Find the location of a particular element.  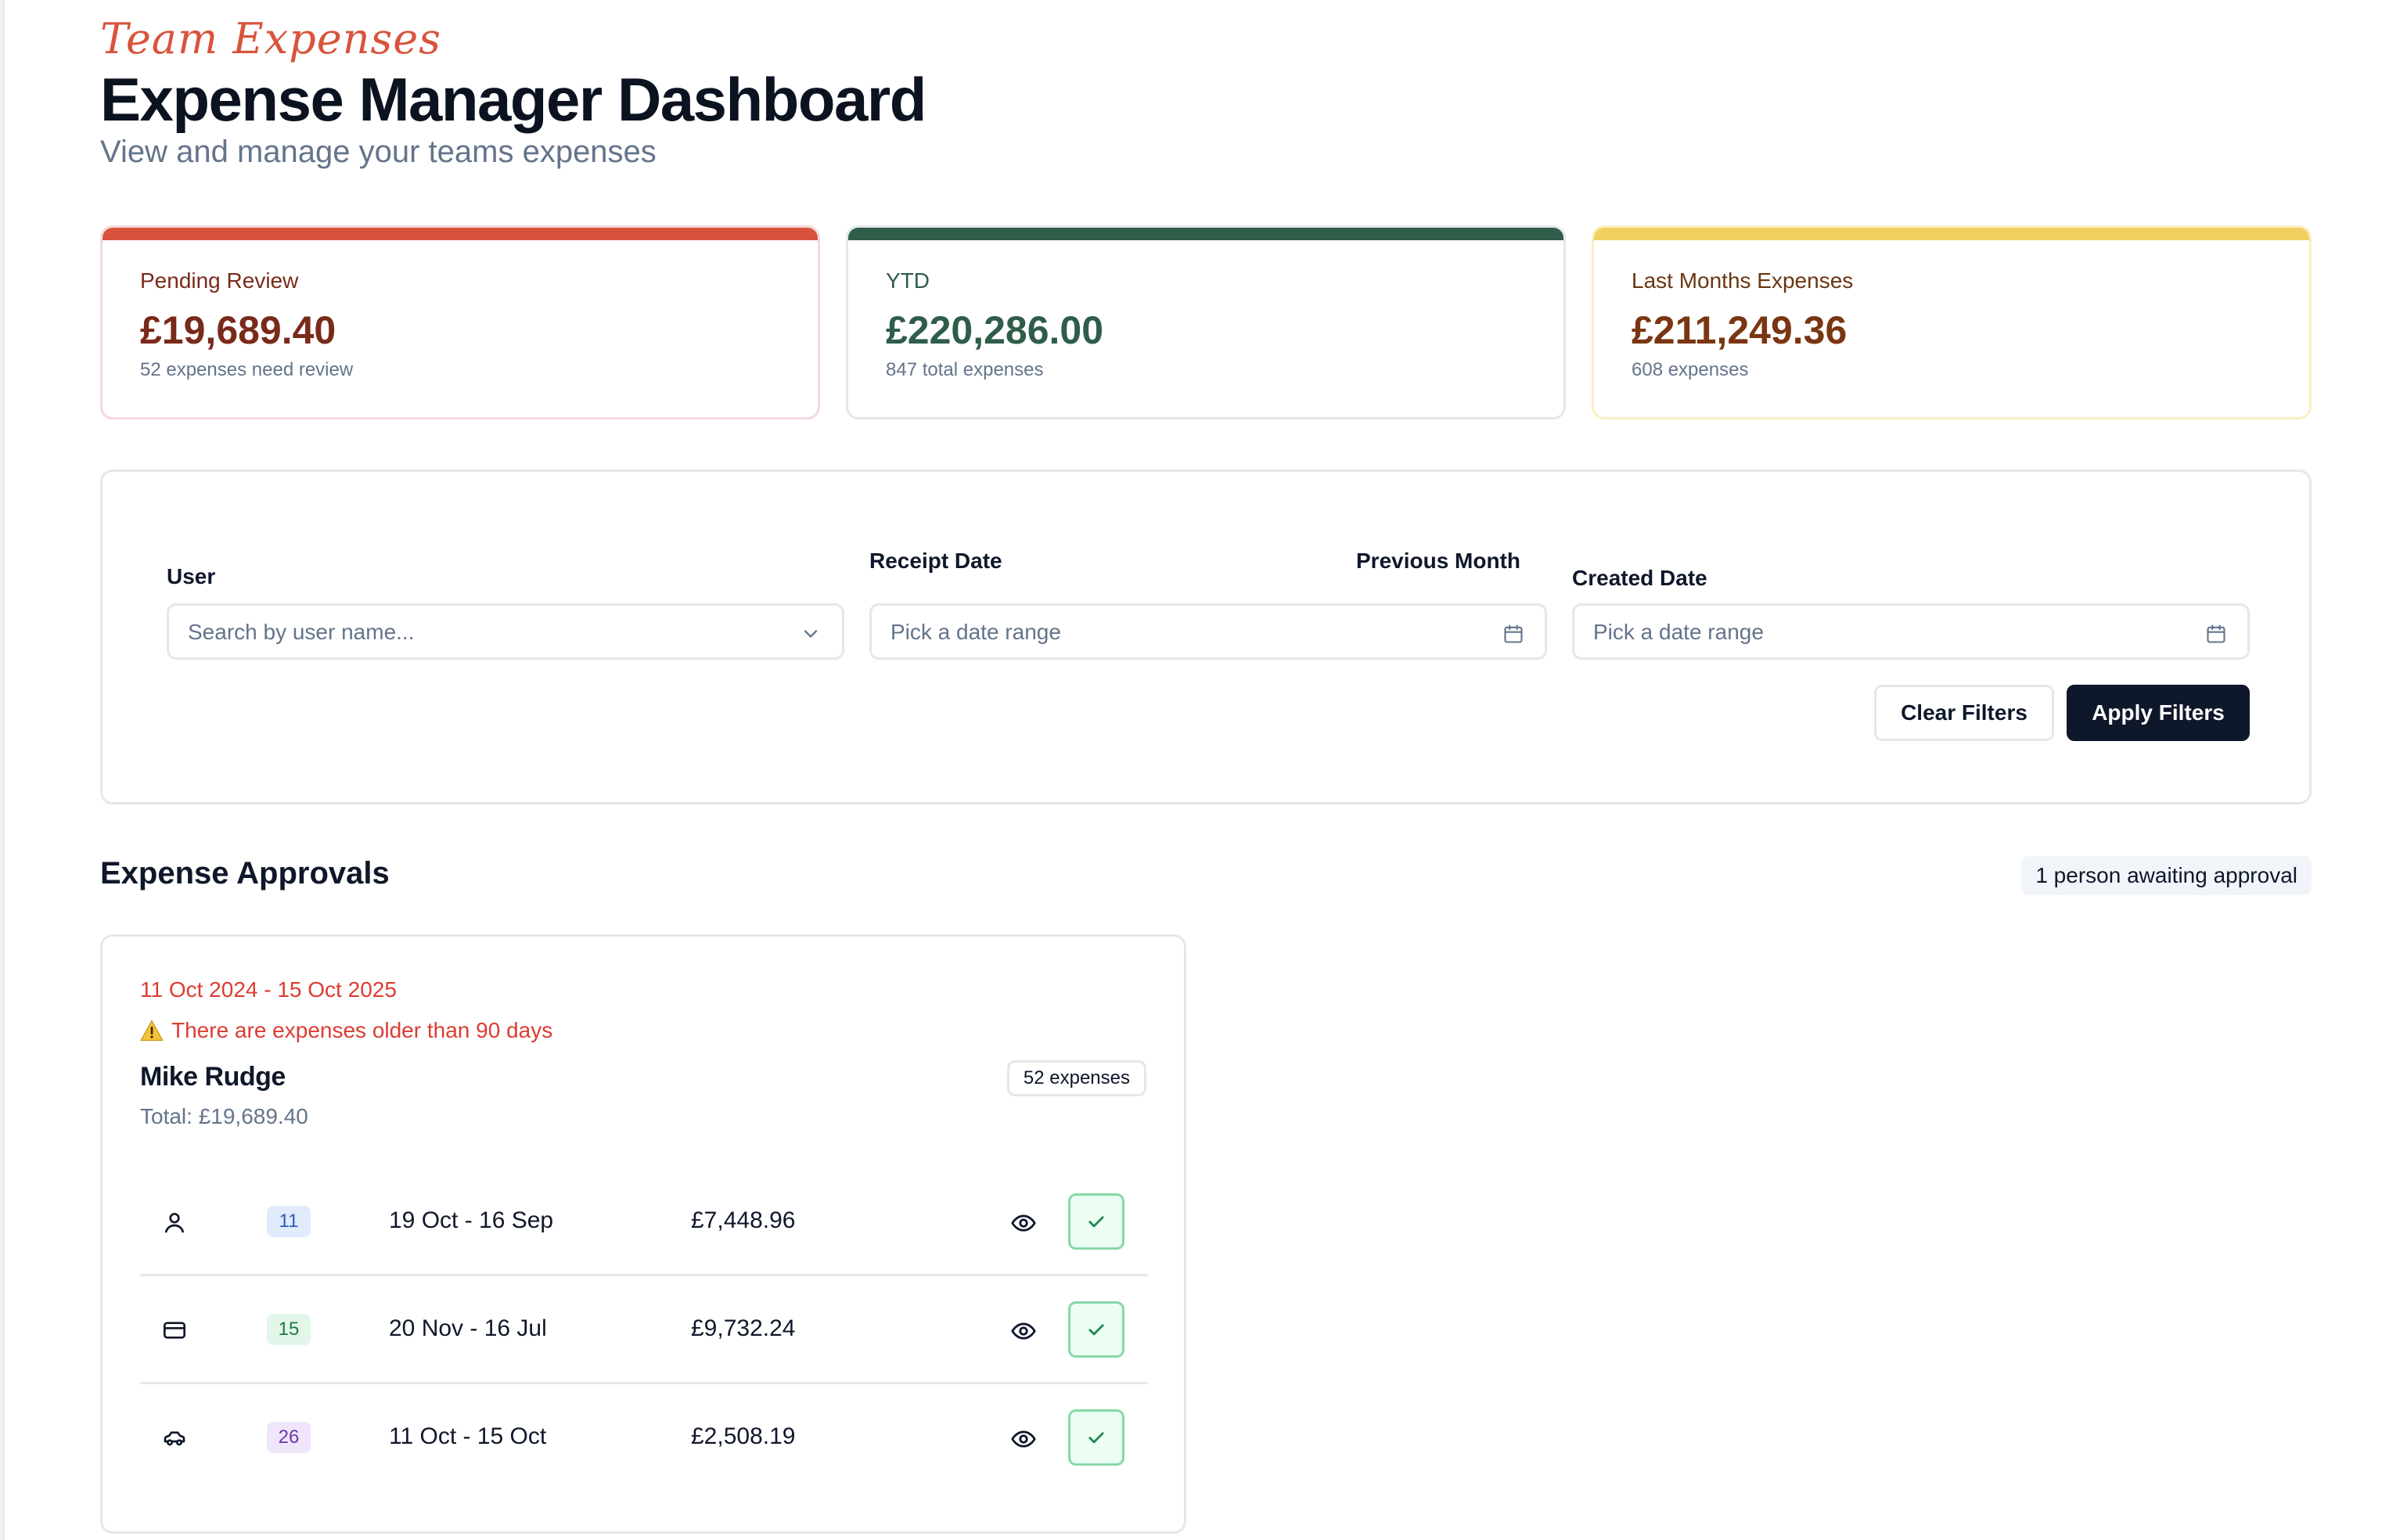

stat-label: YTD is located at coordinates (908, 280).